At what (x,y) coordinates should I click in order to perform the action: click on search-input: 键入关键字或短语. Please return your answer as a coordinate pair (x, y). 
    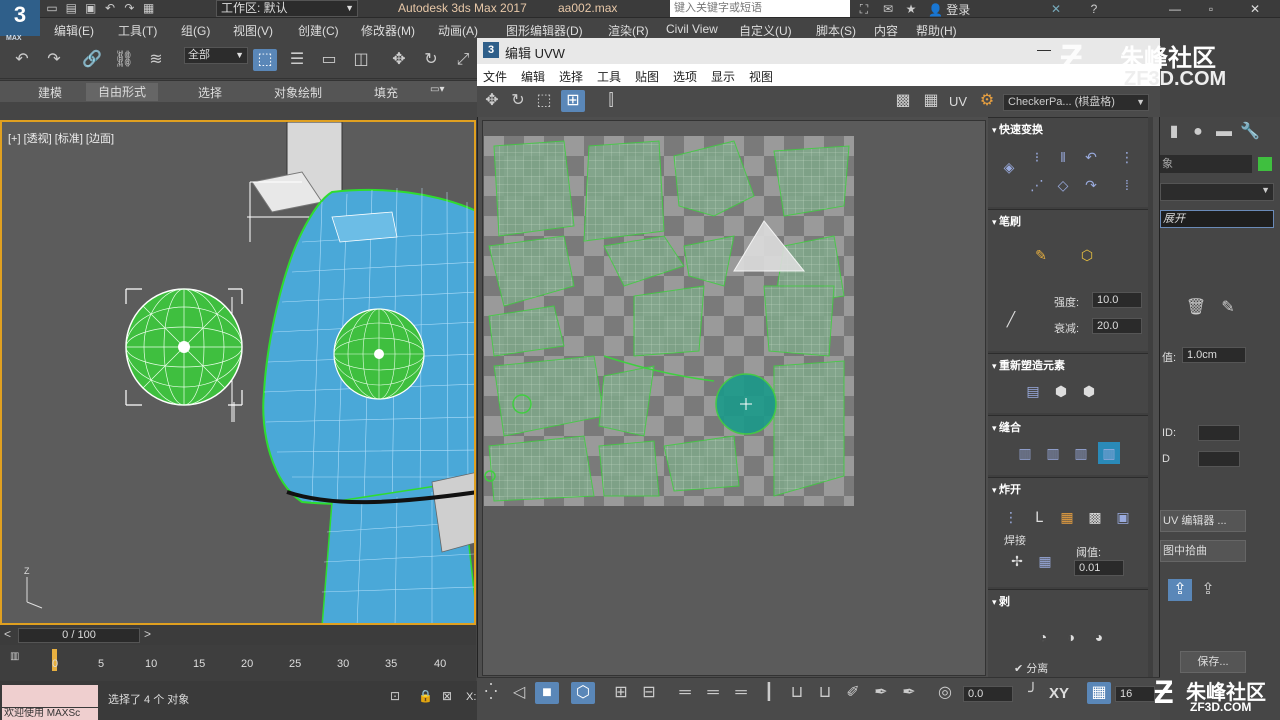
    Looking at the image, I should click on (760, 8).